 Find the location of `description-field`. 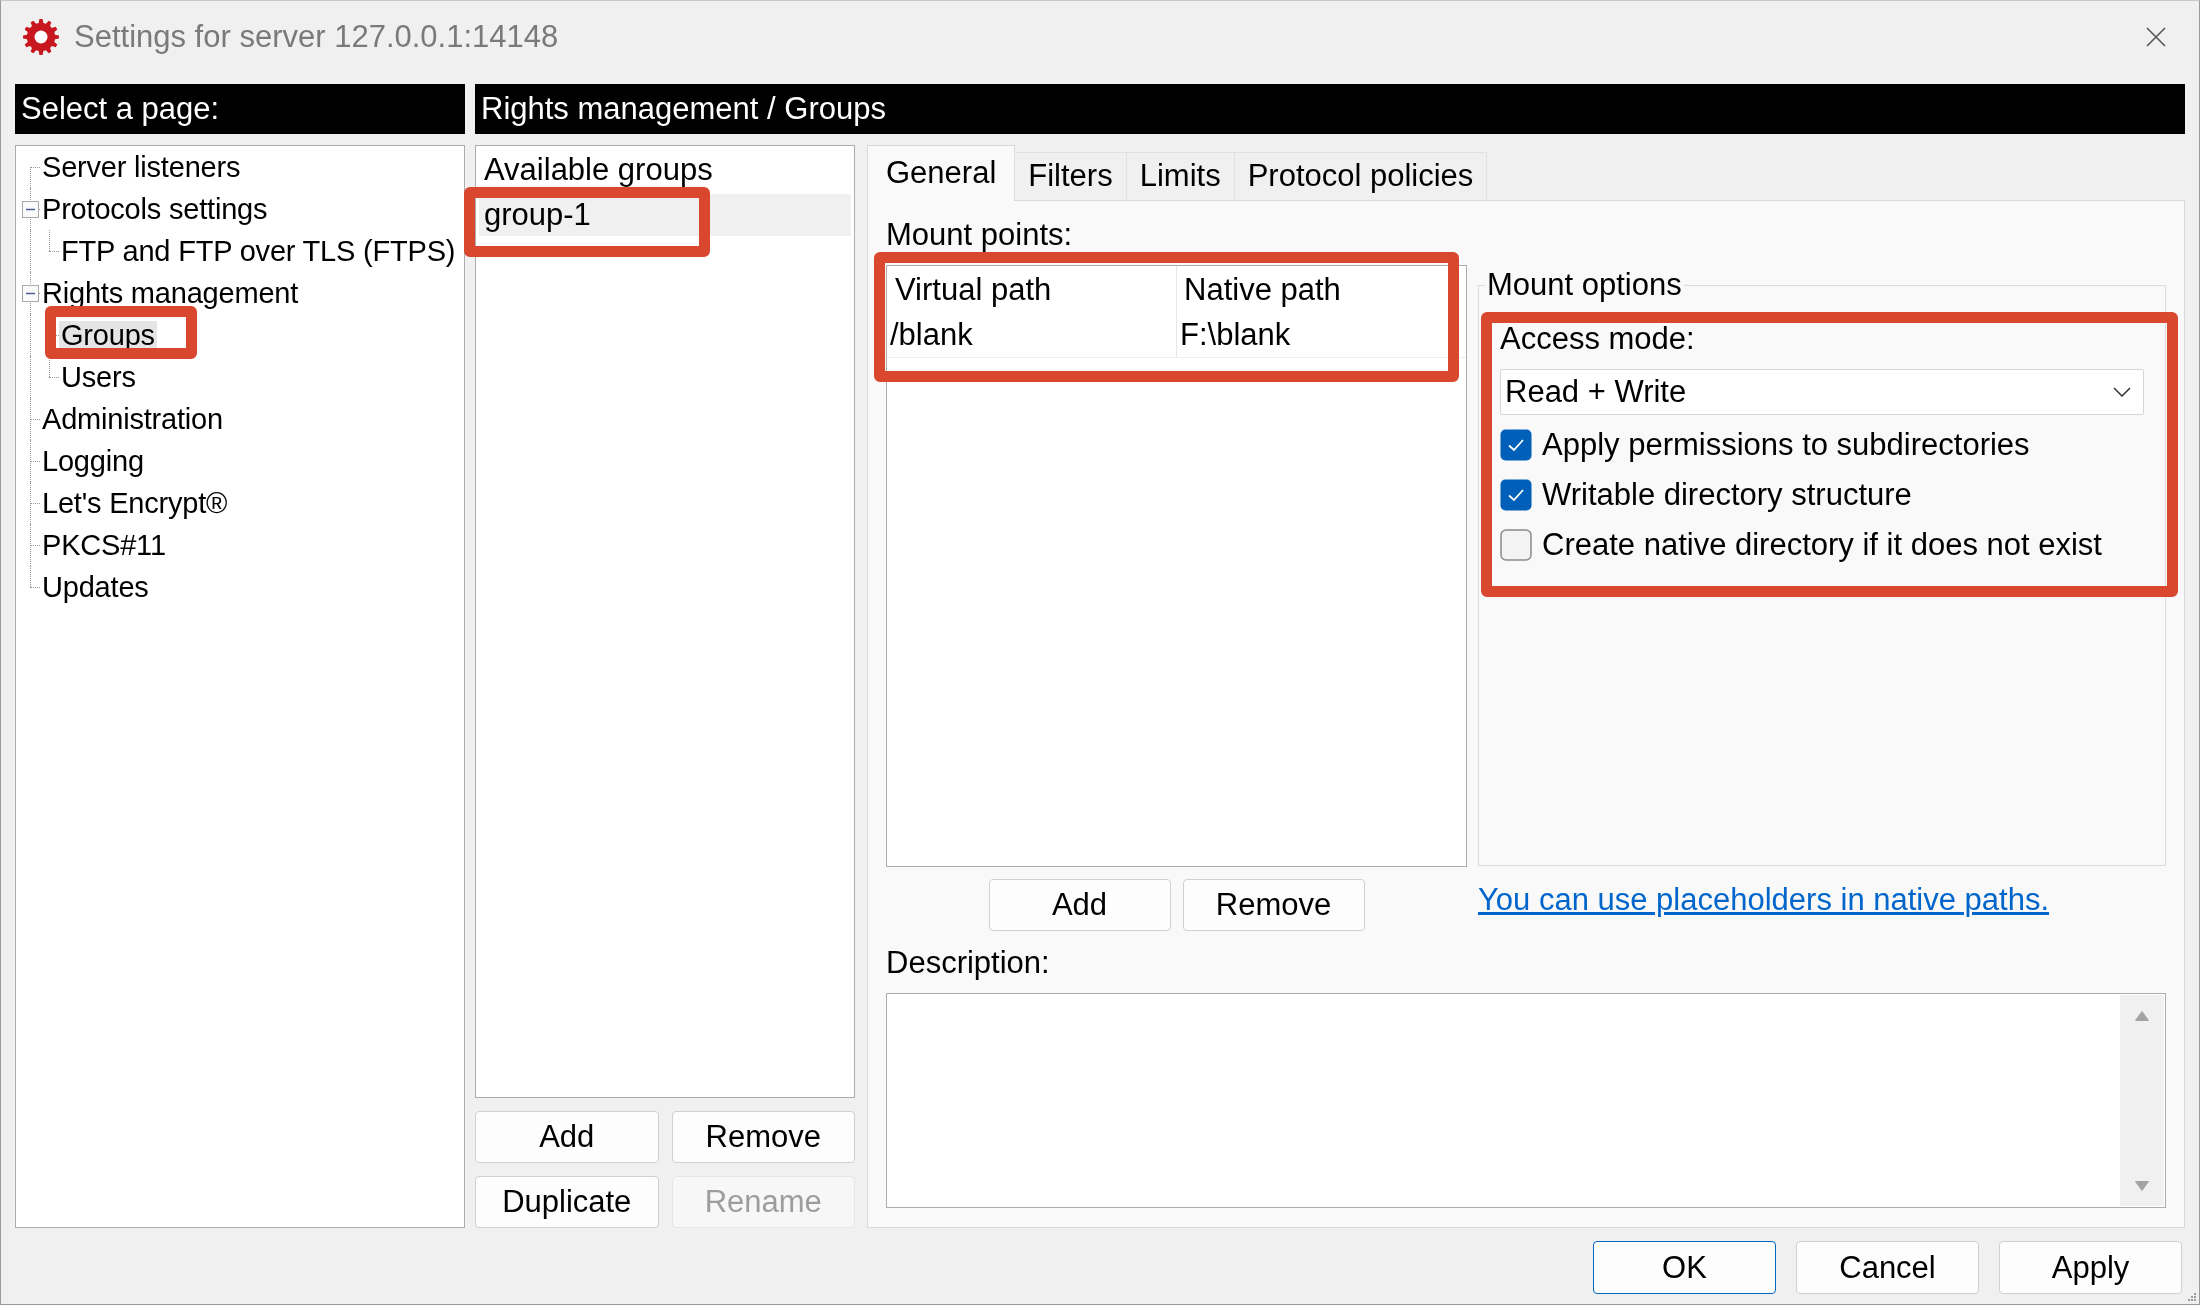

description-field is located at coordinates (1526, 1100).